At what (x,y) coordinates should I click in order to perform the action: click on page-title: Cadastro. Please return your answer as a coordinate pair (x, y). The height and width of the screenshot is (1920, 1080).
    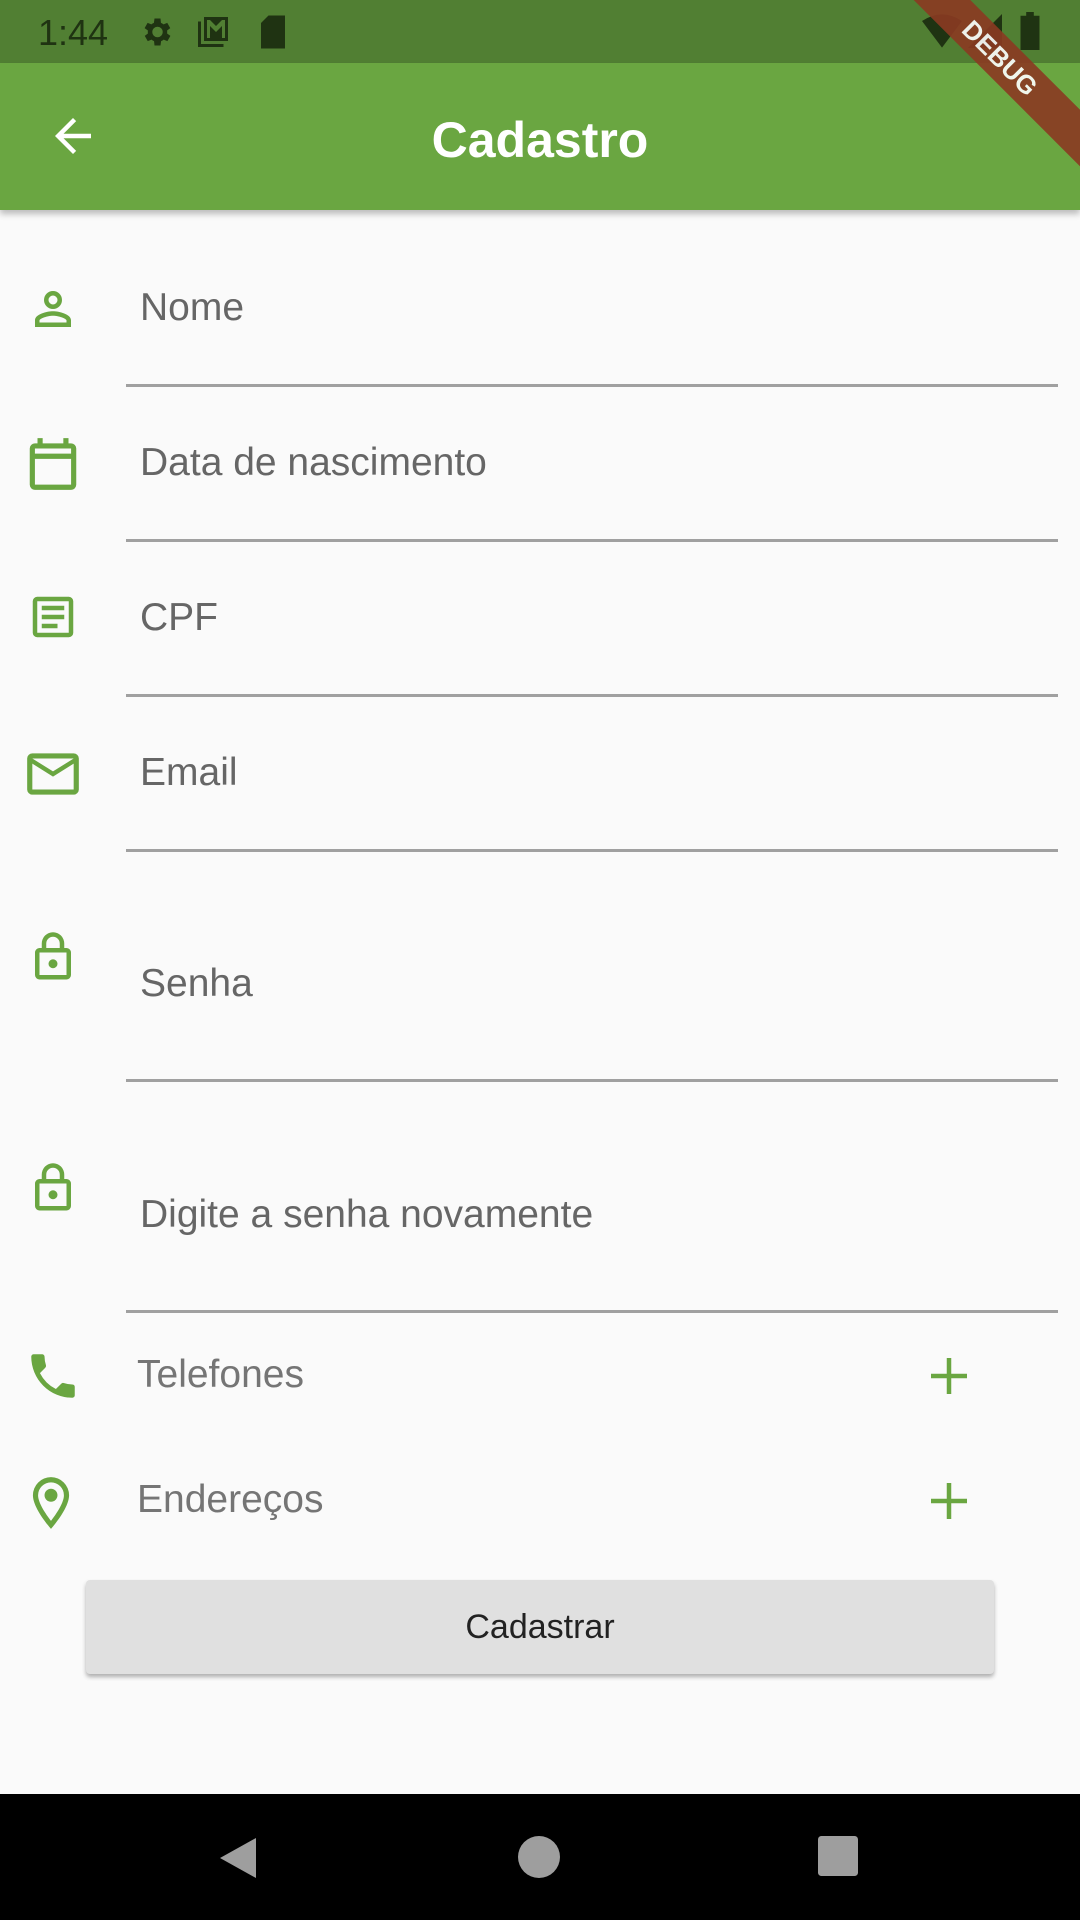
    Looking at the image, I should click on (540, 140).